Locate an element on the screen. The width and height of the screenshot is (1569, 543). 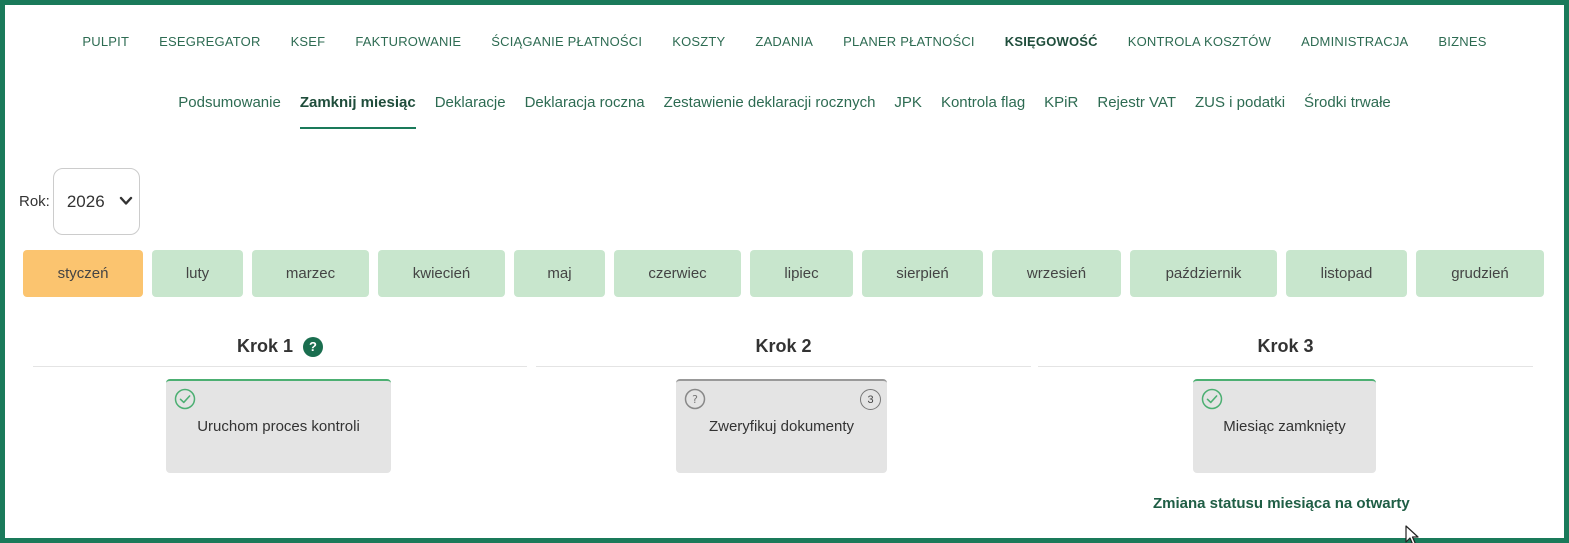
topnav-item-pulpit: PULPIT is located at coordinates (105, 42).